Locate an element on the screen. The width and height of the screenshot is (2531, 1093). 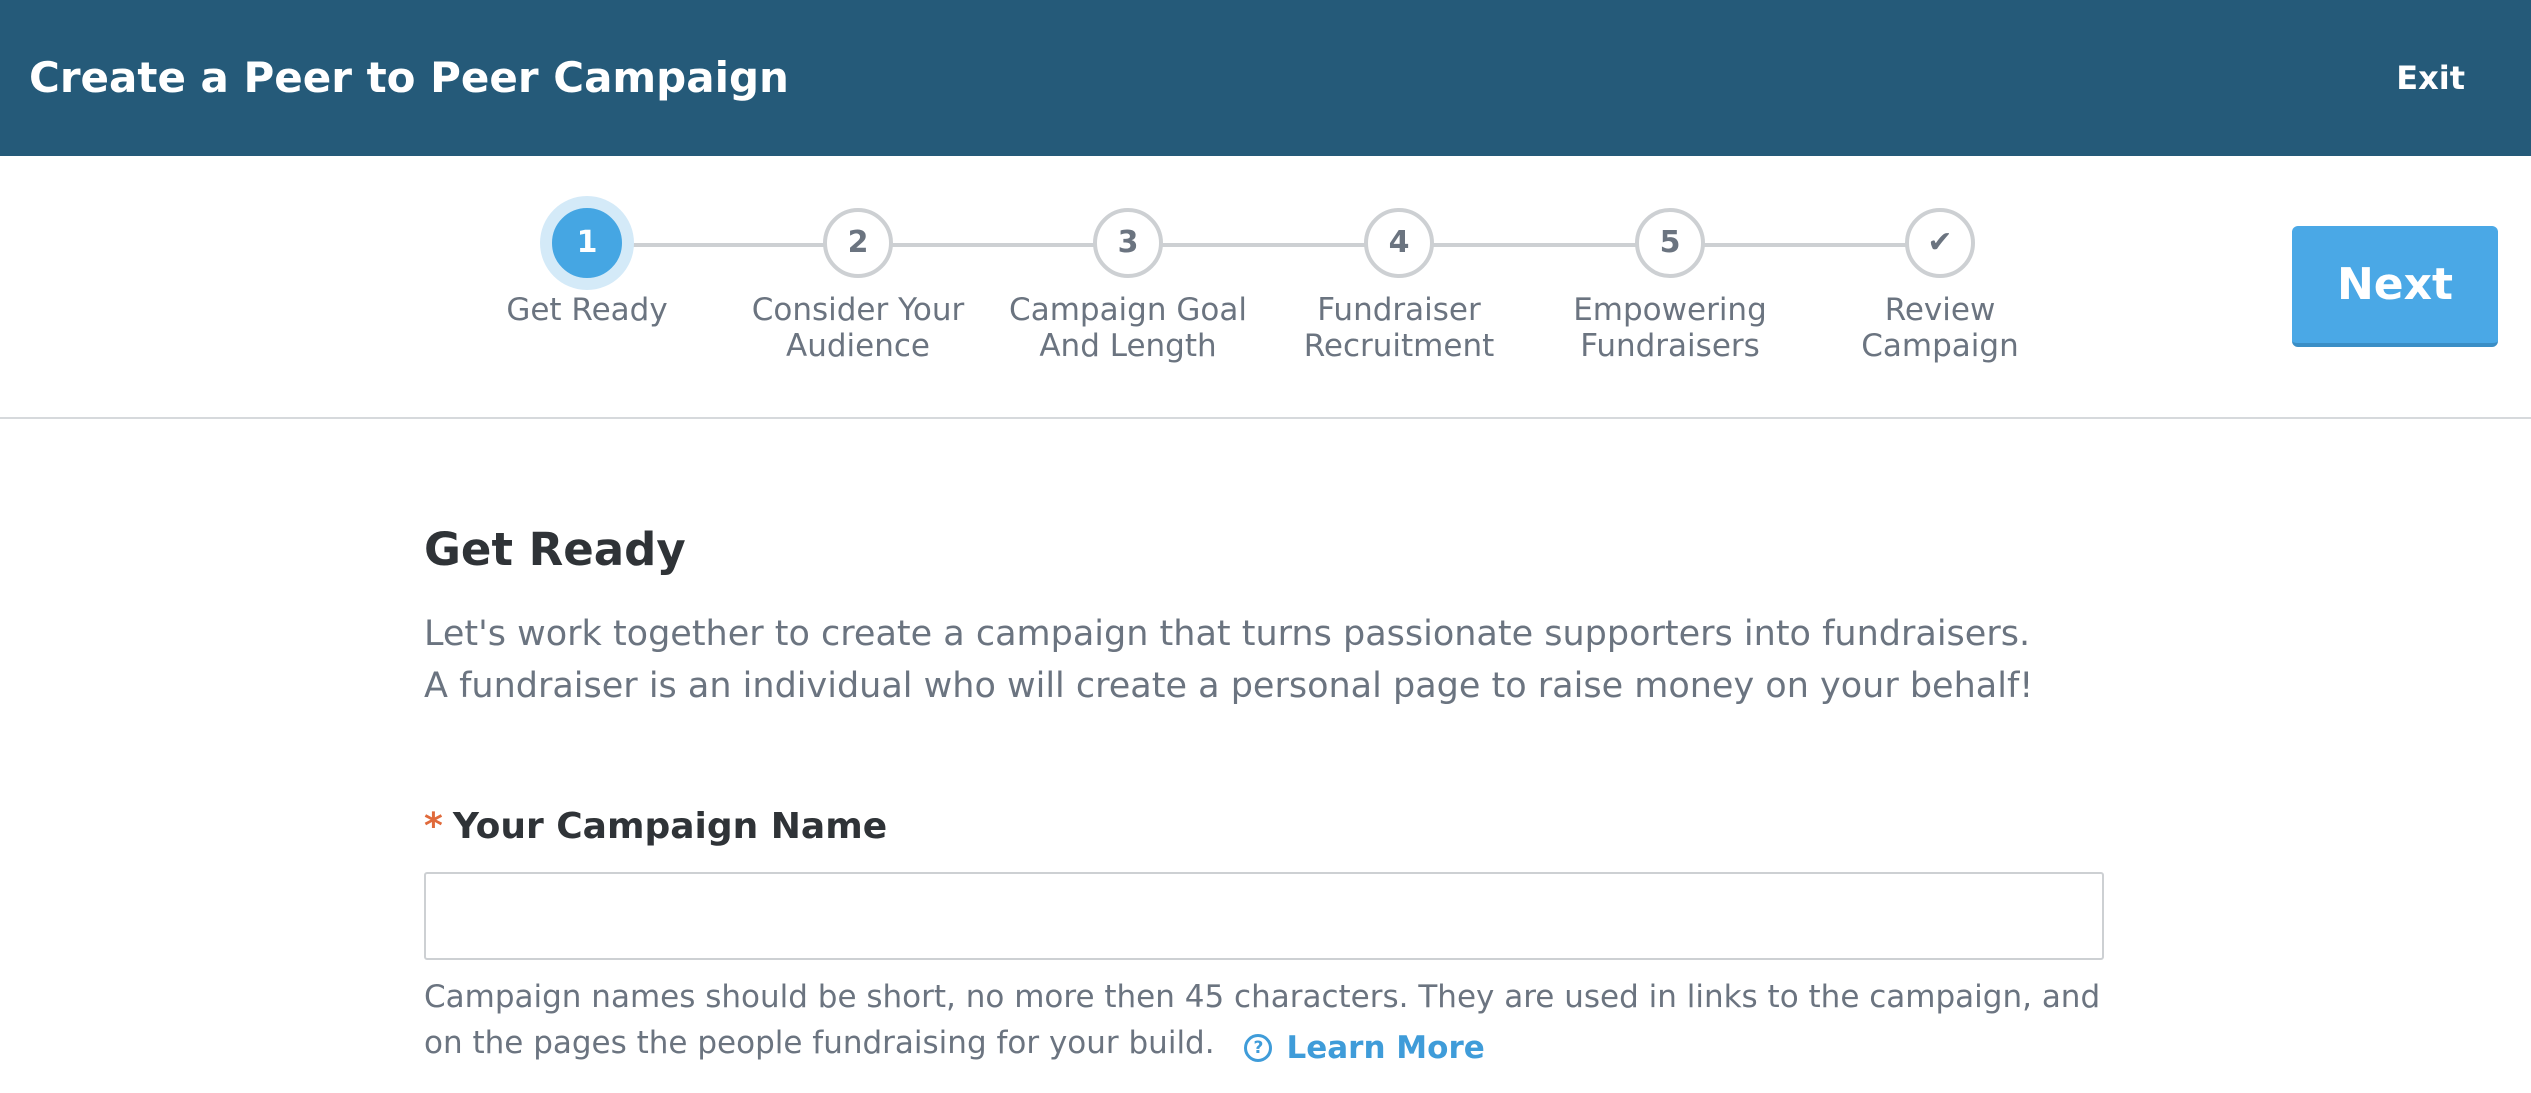
step-check-badge: ✔ is located at coordinates (1940, 243).